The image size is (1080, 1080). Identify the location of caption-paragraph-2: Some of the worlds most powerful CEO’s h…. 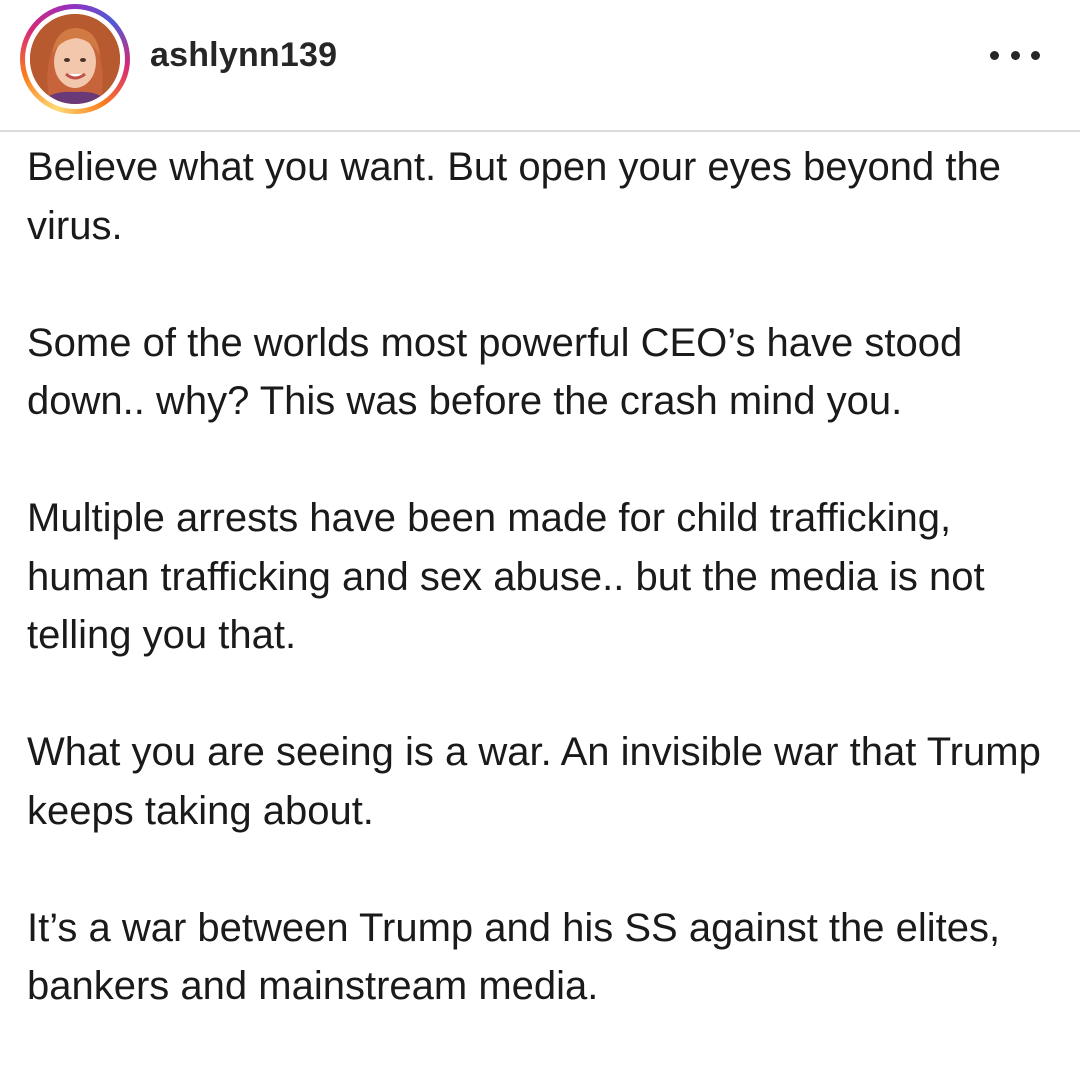
(495, 372).